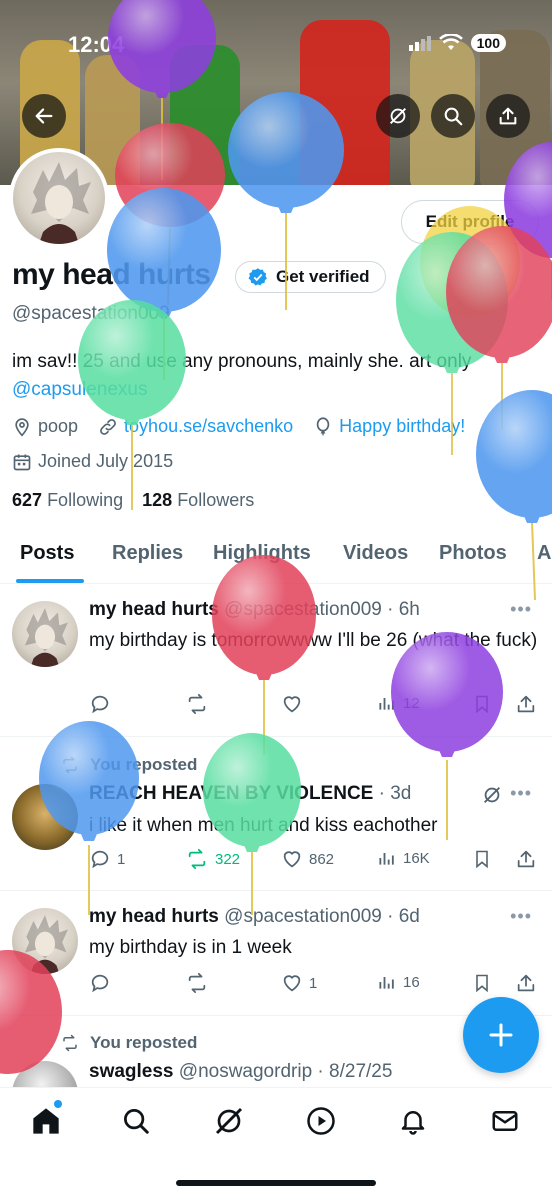 The image size is (552, 1200). I want to click on home-indicator, so click(276, 1183).